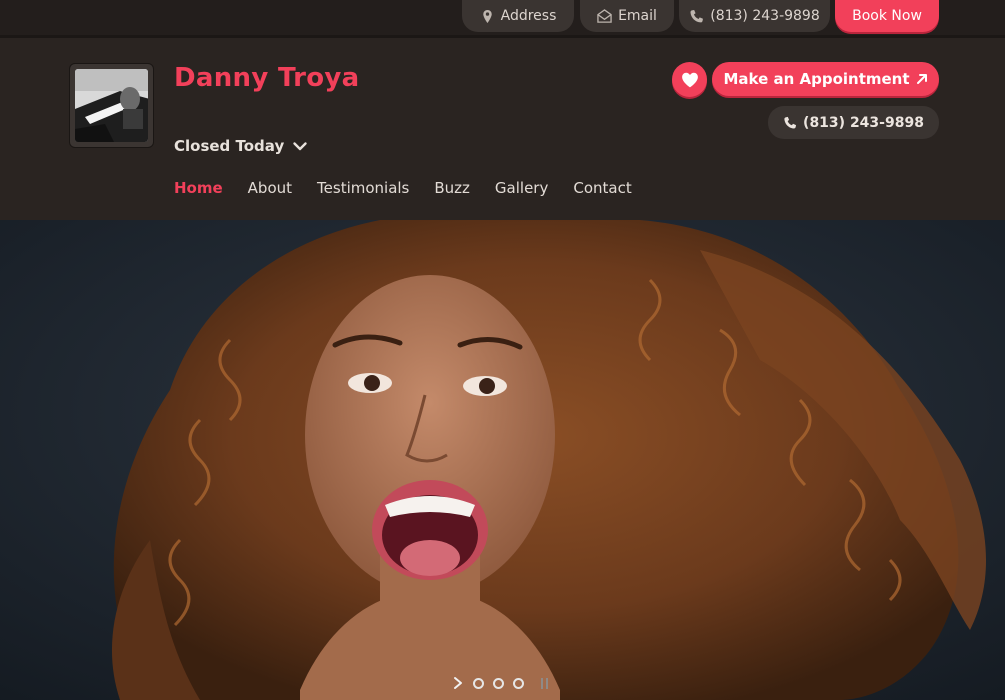  Describe the element at coordinates (267, 78) in the screenshot. I see `business-name: Danny Troya` at that location.